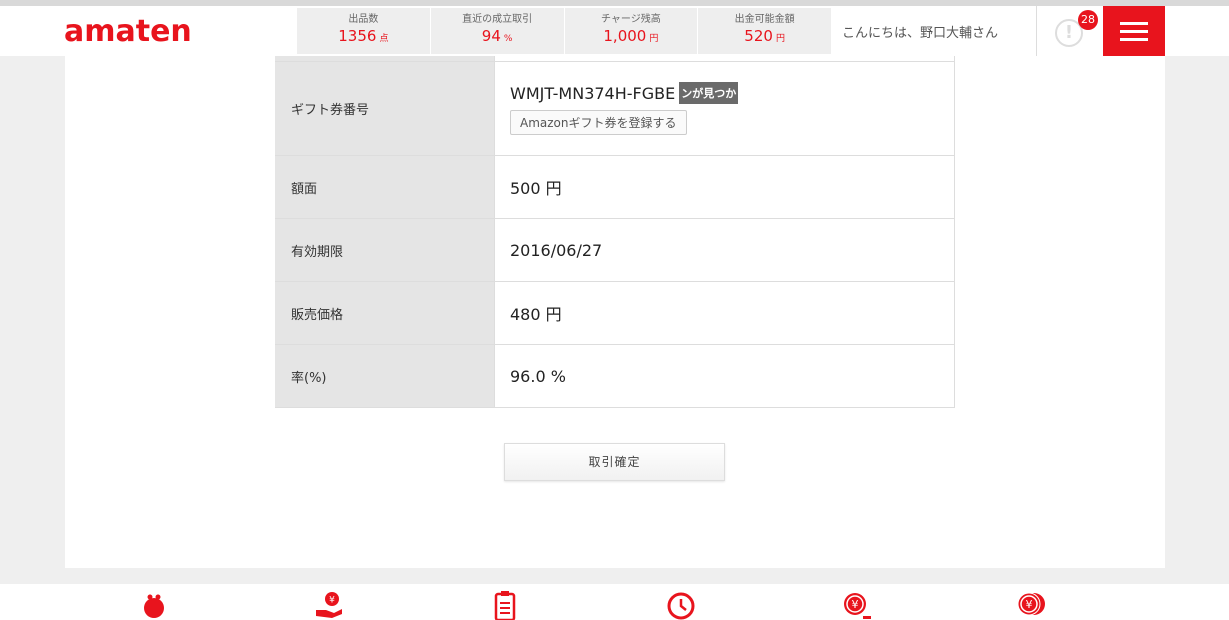 Image resolution: width=1229 pixels, height=620 pixels. I want to click on table-row-rate: 率(%) 96.0 %, so click(615, 376).